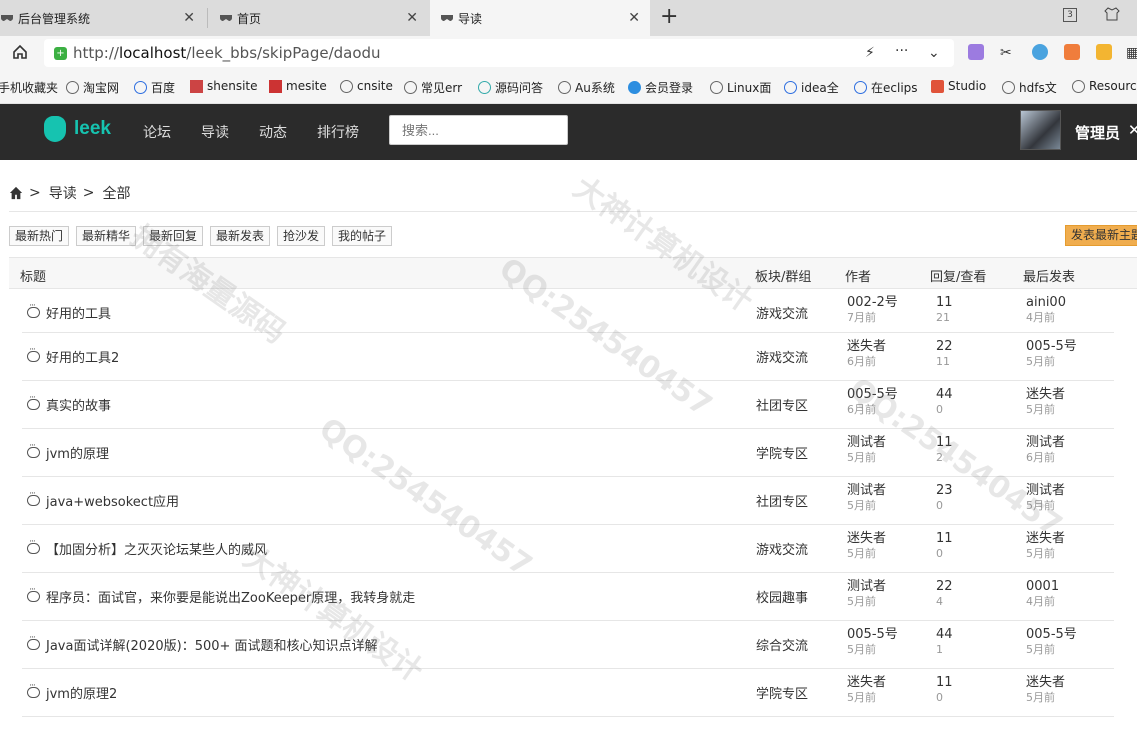 The height and width of the screenshot is (729, 1137). What do you see at coordinates (221, 595) in the screenshot?
I see `topic-title: 程序员：面试官，来你要是能说出ZooKeeper原理，我转身就走` at bounding box center [221, 595].